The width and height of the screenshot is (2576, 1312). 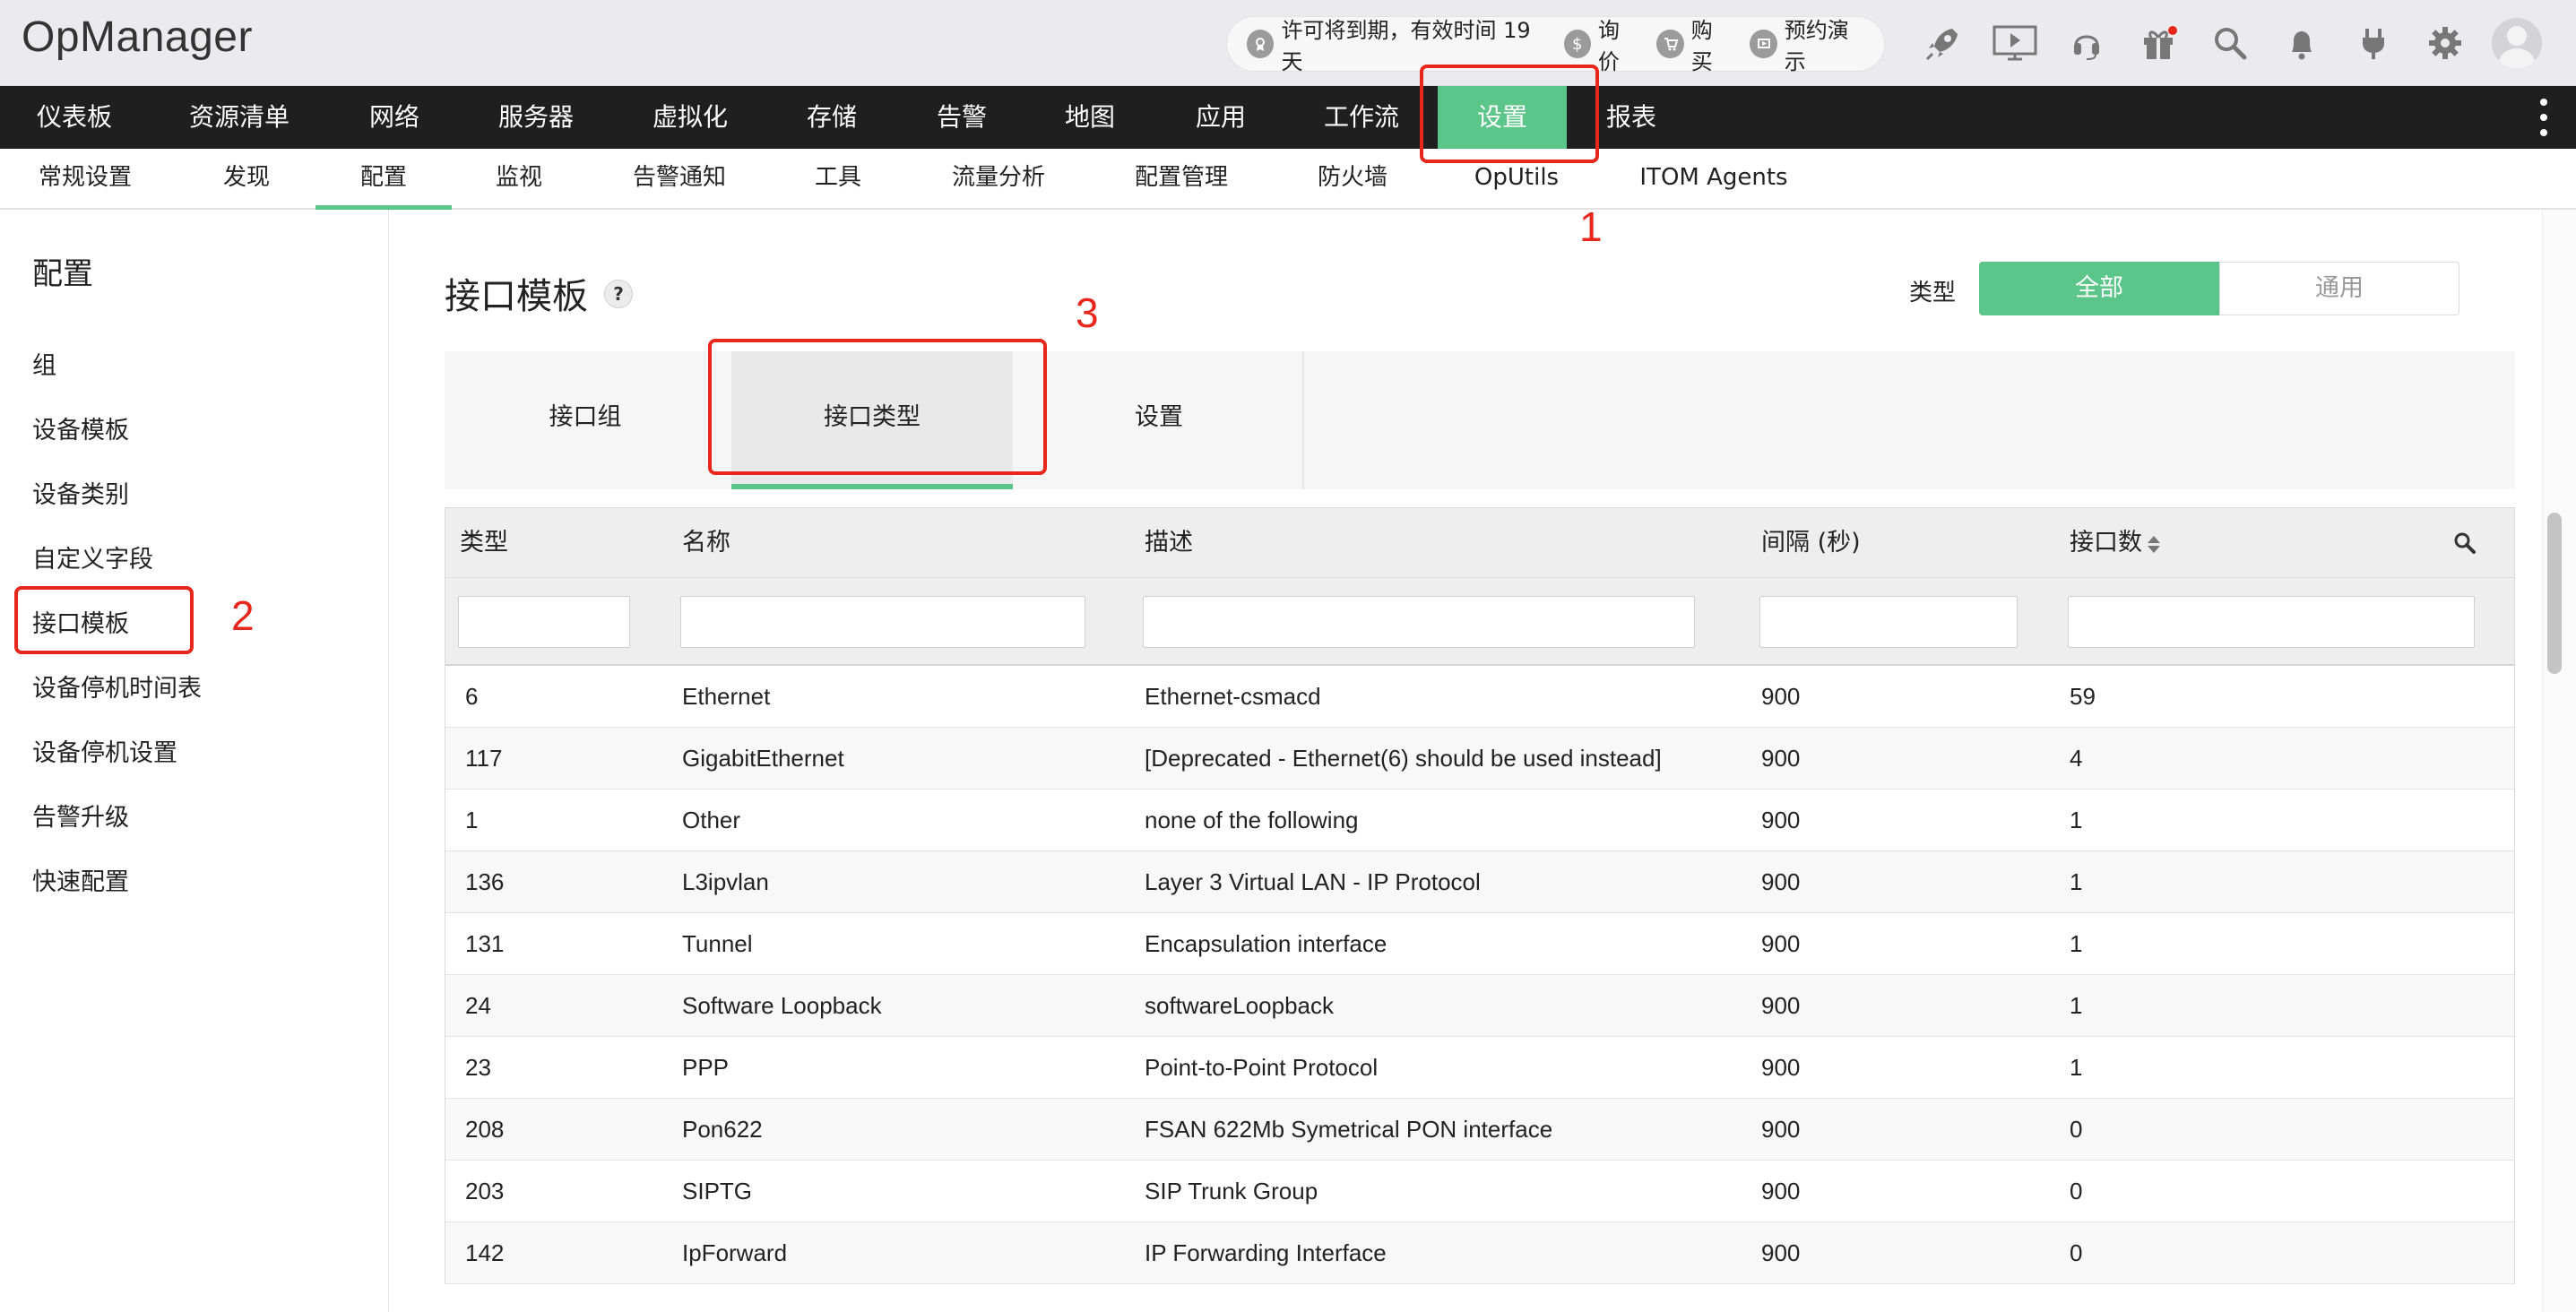 I want to click on sidebar-item-quick-config: 快速配置, so click(x=80, y=880).